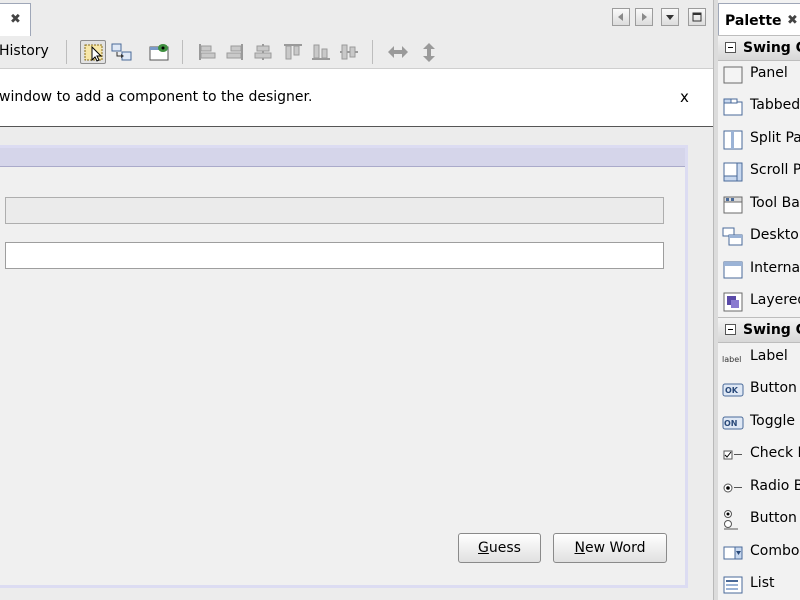 The image size is (800, 600). Describe the element at coordinates (775, 203) in the screenshot. I see `palette-item-label: Tool Ba` at that location.